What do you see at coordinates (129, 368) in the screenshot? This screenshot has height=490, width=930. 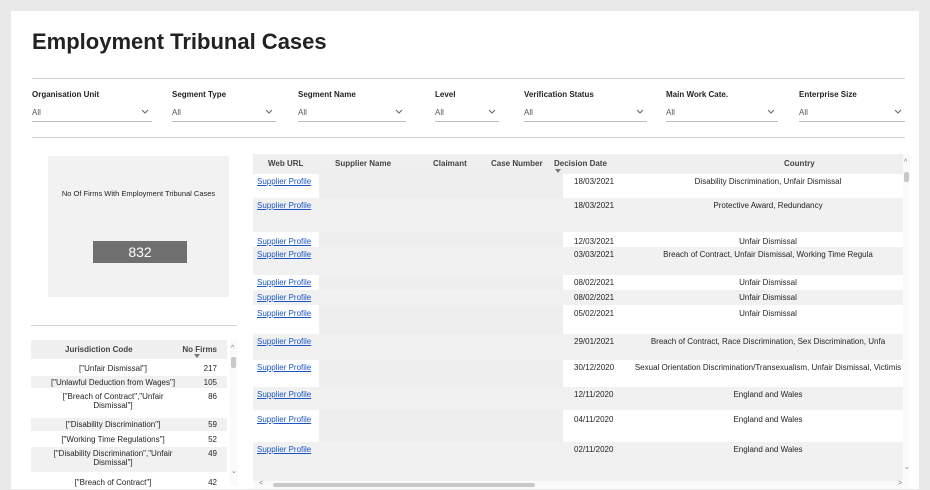 I see `table-row: ["Unfair Dismissal"] 217` at bounding box center [129, 368].